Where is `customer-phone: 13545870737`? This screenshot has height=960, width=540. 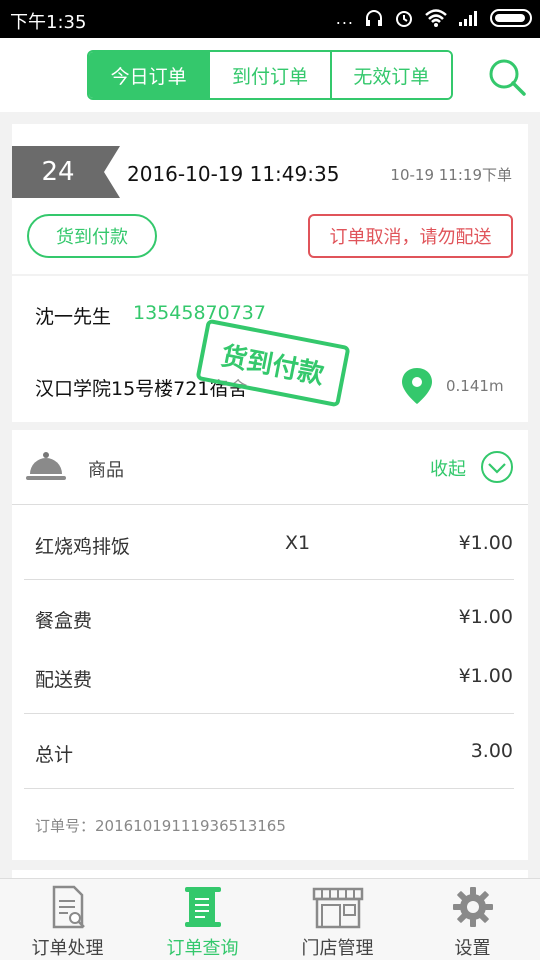 customer-phone: 13545870737 is located at coordinates (199, 313).